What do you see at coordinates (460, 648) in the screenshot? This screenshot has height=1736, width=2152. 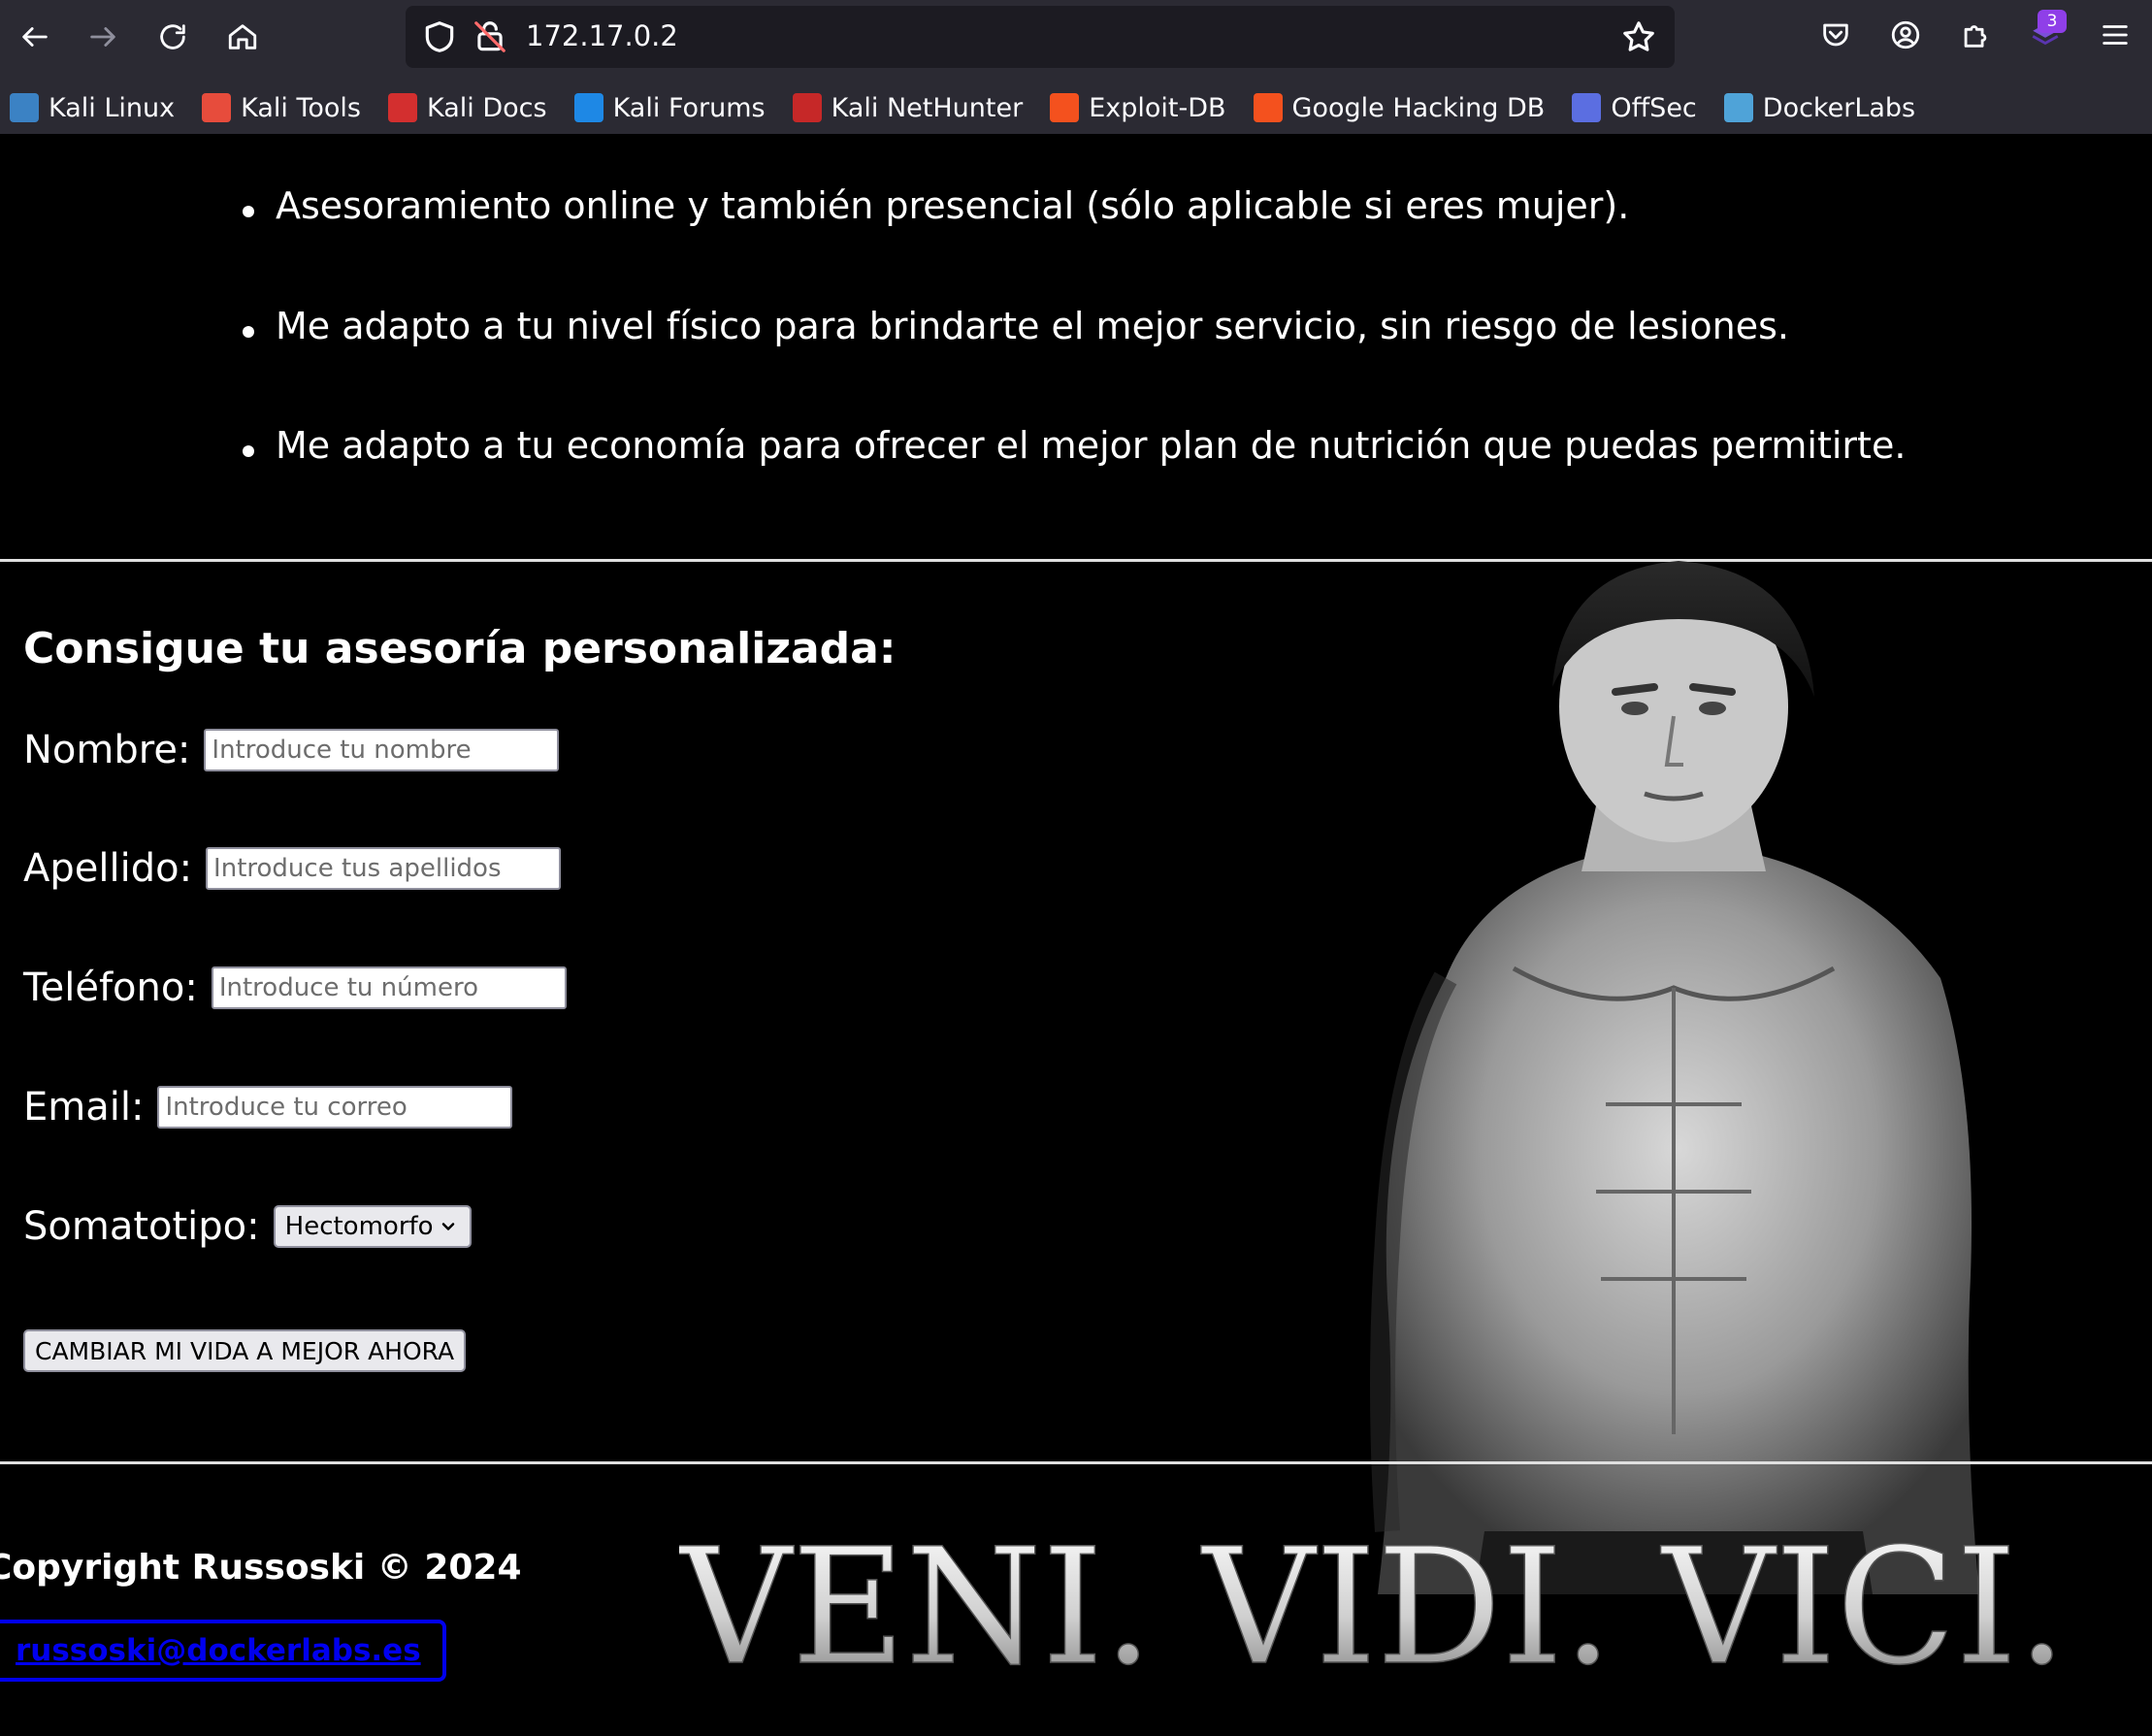 I see `form-title: Consigue tu asesoría personalizada:` at bounding box center [460, 648].